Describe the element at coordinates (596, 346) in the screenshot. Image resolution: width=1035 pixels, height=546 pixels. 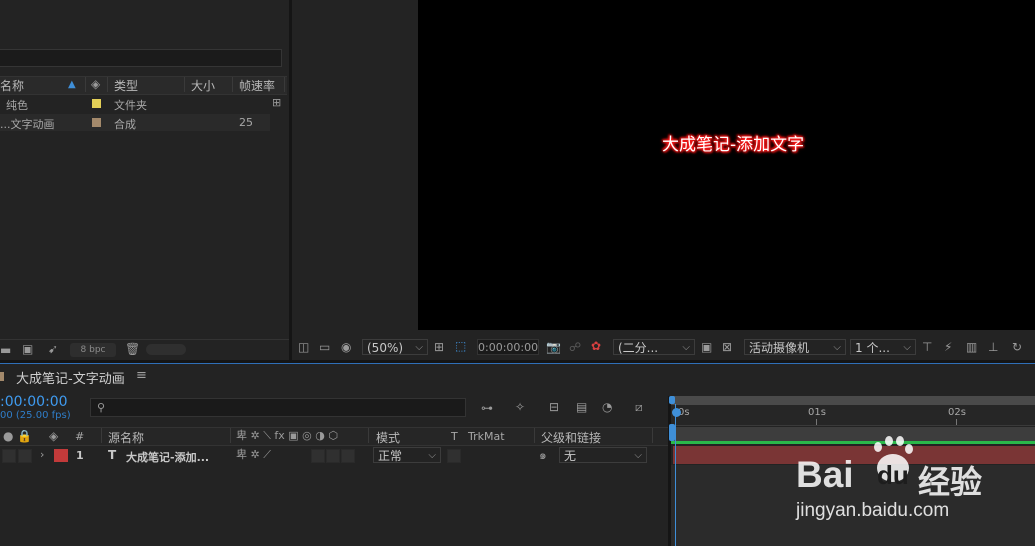
I see `color-channels-icon: ✿` at that location.